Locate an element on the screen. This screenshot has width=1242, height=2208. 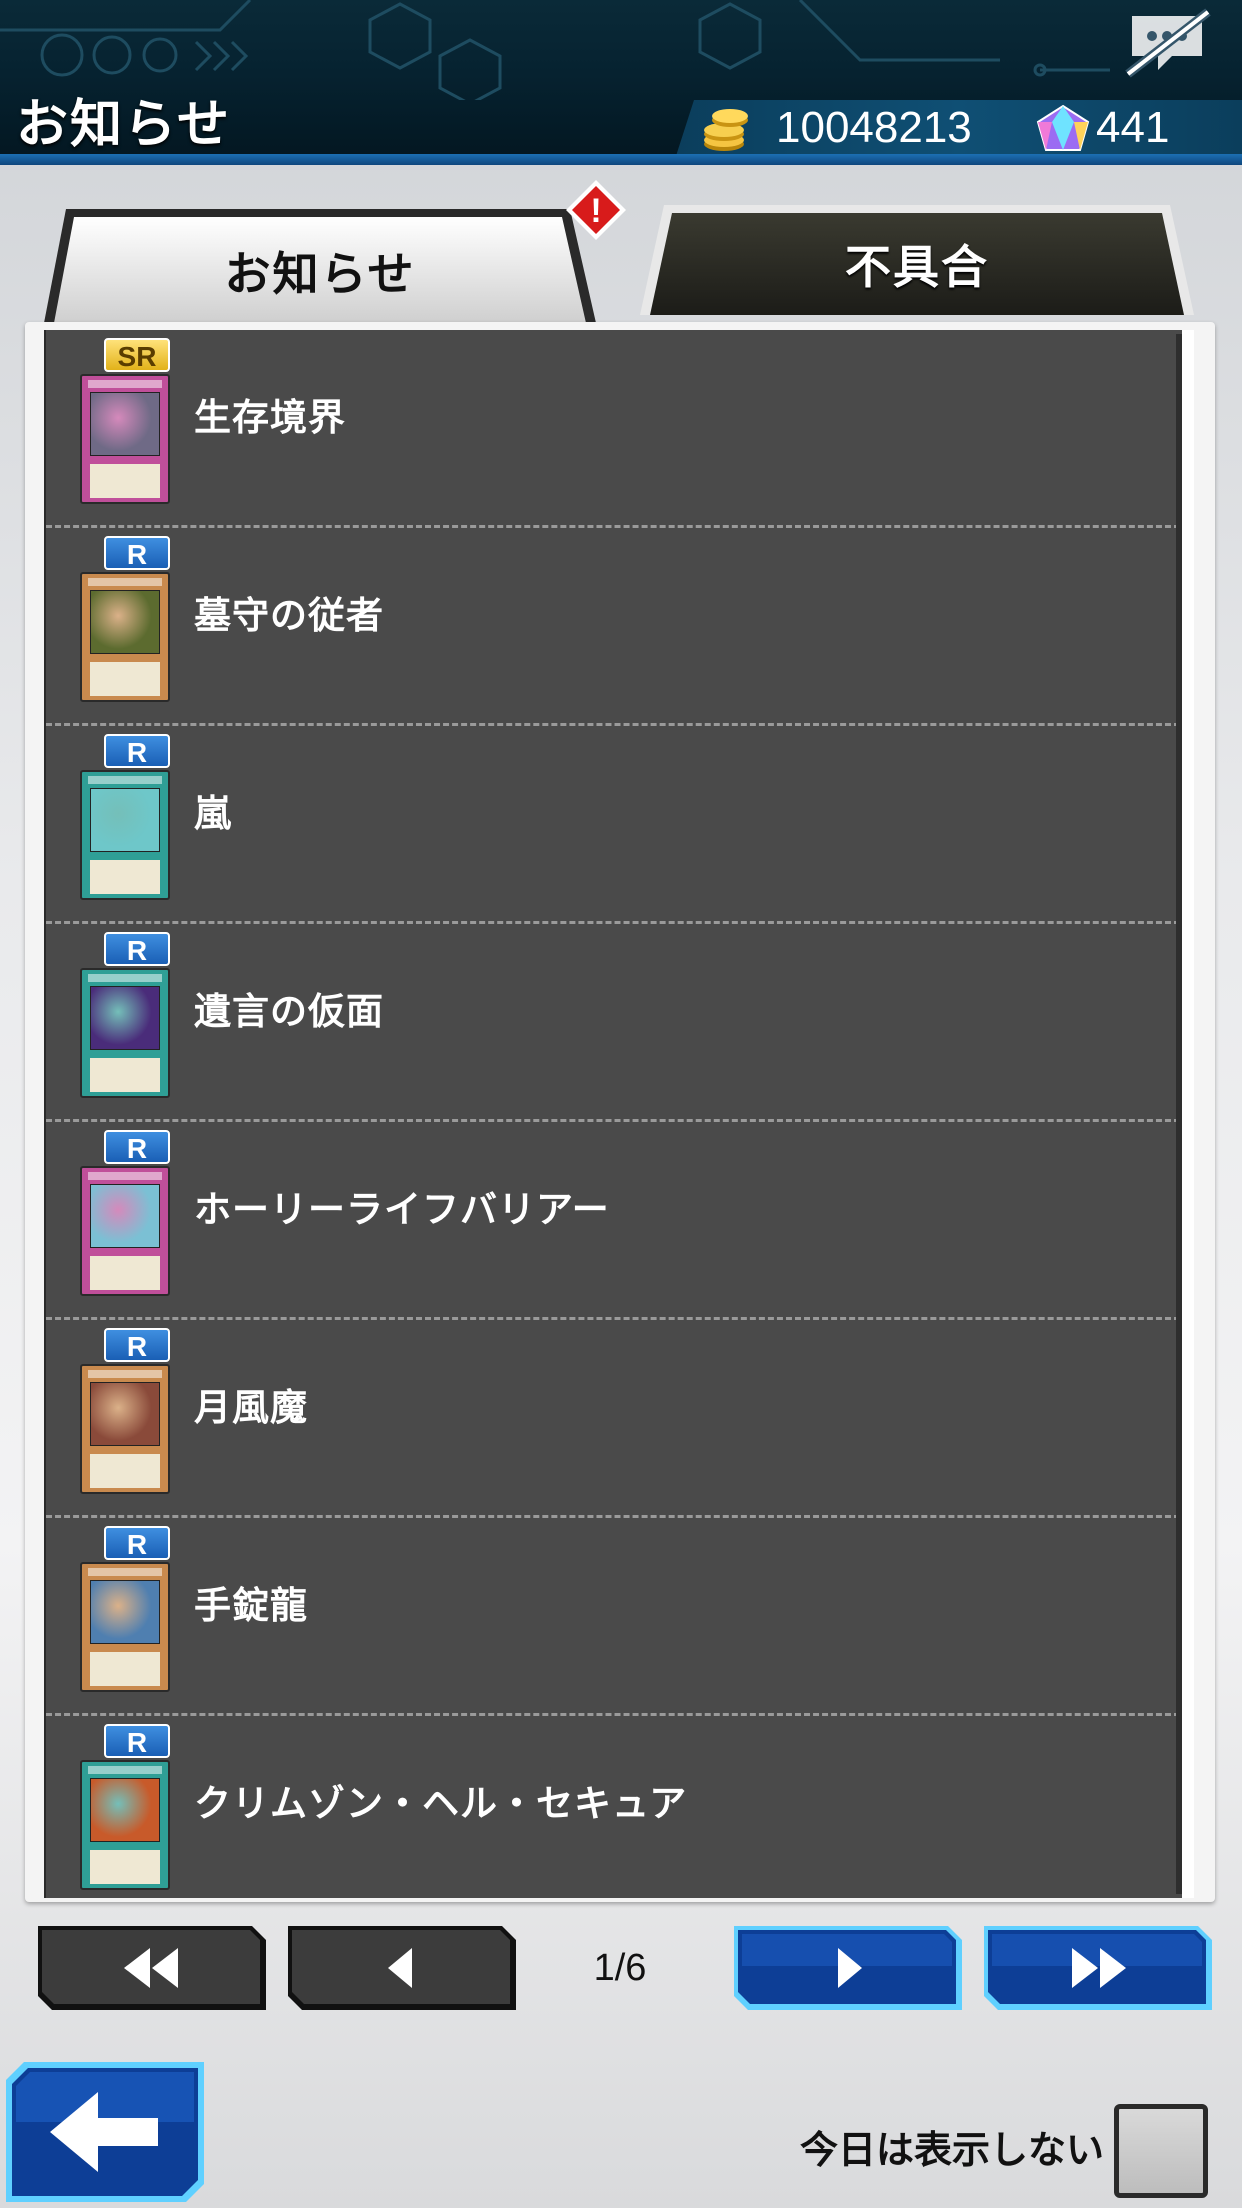
chevron-left-icon is located at coordinates (400, 1968).